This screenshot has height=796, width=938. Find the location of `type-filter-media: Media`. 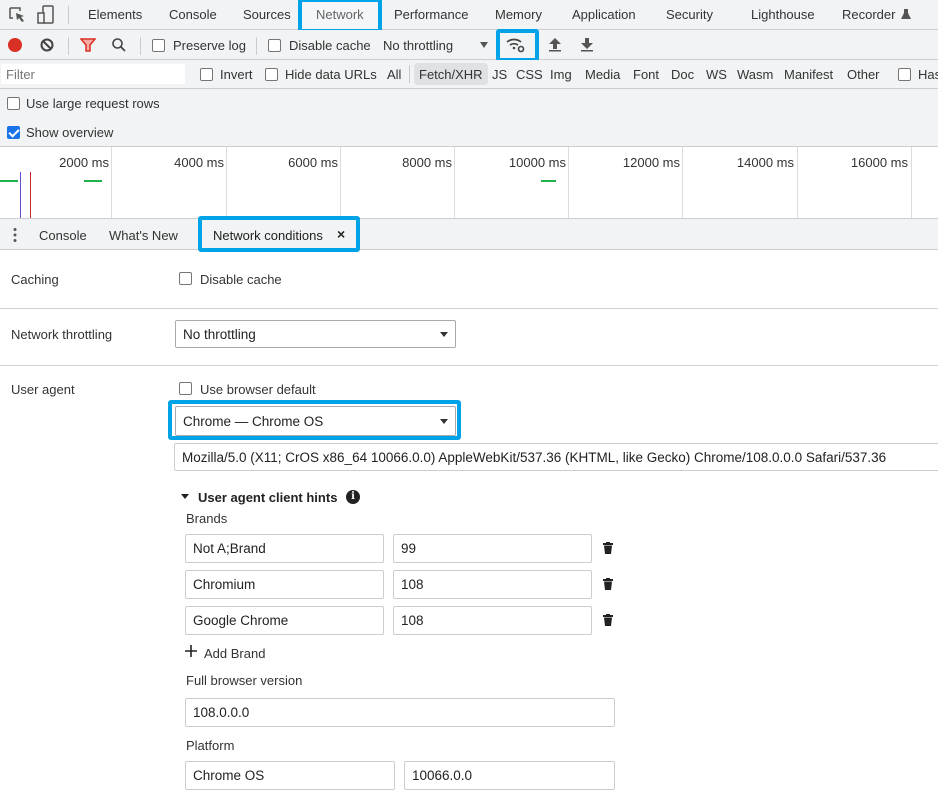

type-filter-media: Media is located at coordinates (602, 74).